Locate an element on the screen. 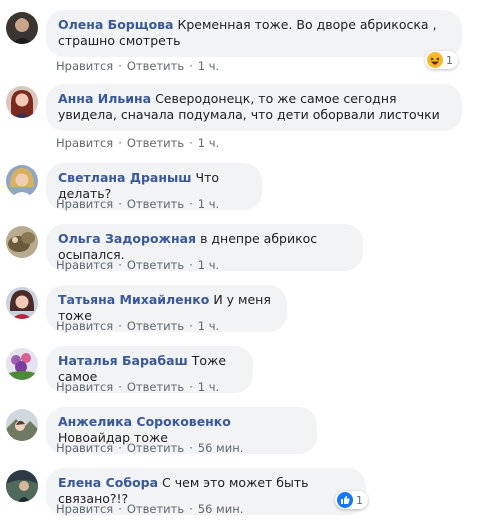 Image resolution: width=492 pixels, height=525 pixels. comment-author: Олена Борщова is located at coordinates (116, 24).